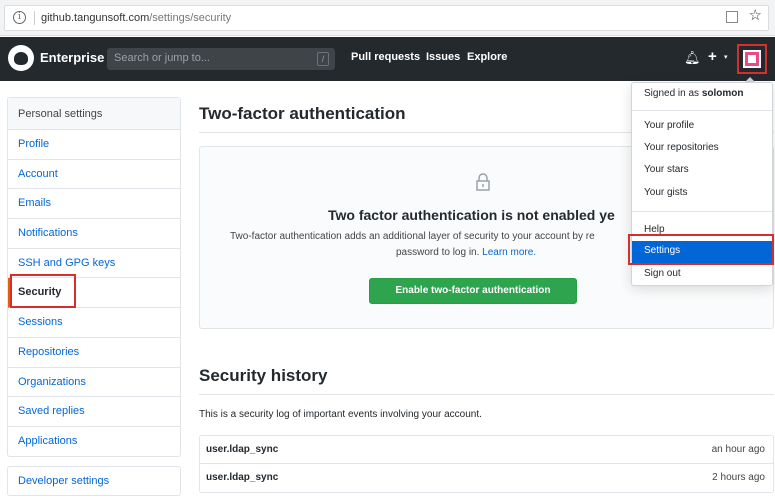 Image resolution: width=775 pixels, height=499 pixels. Describe the element at coordinates (94, 481) in the screenshot. I see `sidebar-item-developer-settings: Developer settings` at that location.